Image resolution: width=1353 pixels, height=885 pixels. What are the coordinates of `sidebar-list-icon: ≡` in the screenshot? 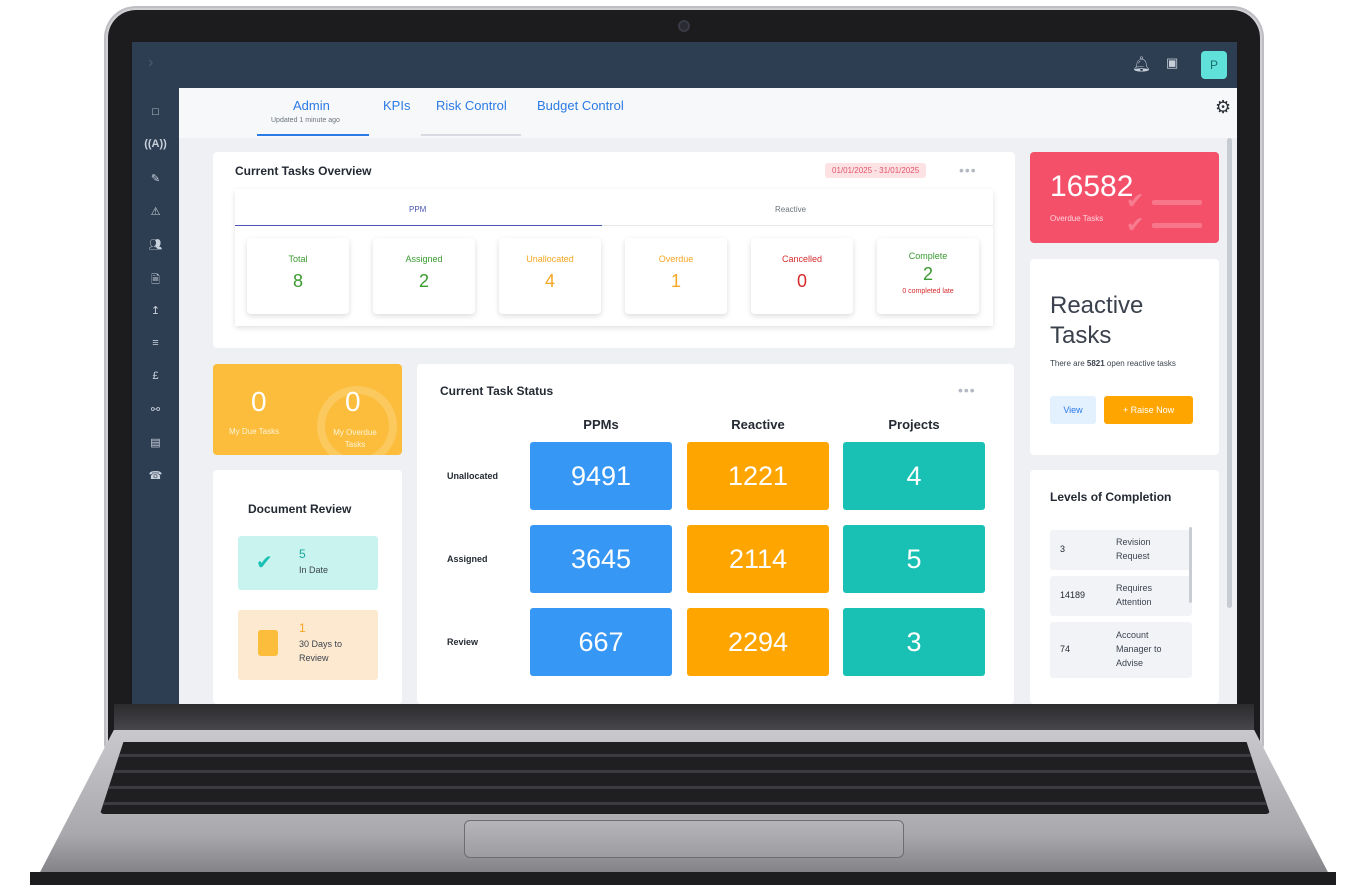 It's located at (155, 343).